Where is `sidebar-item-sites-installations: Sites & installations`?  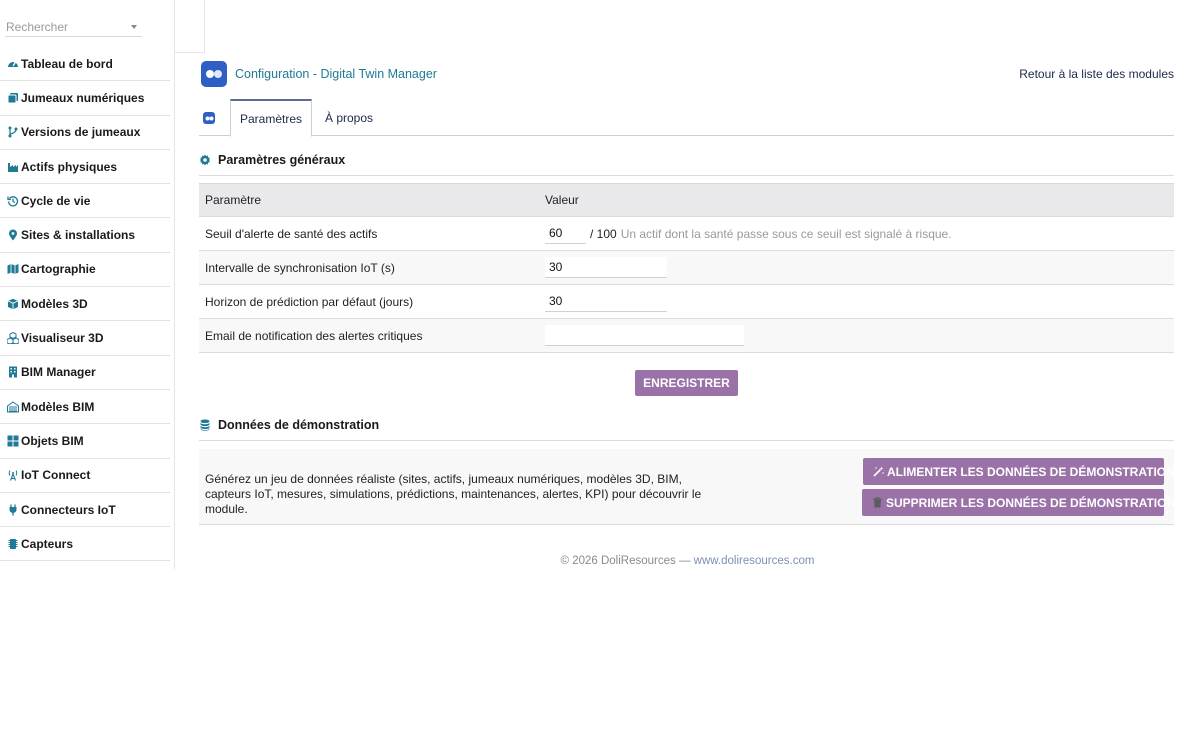 sidebar-item-sites-installations: Sites & installations is located at coordinates (85, 235).